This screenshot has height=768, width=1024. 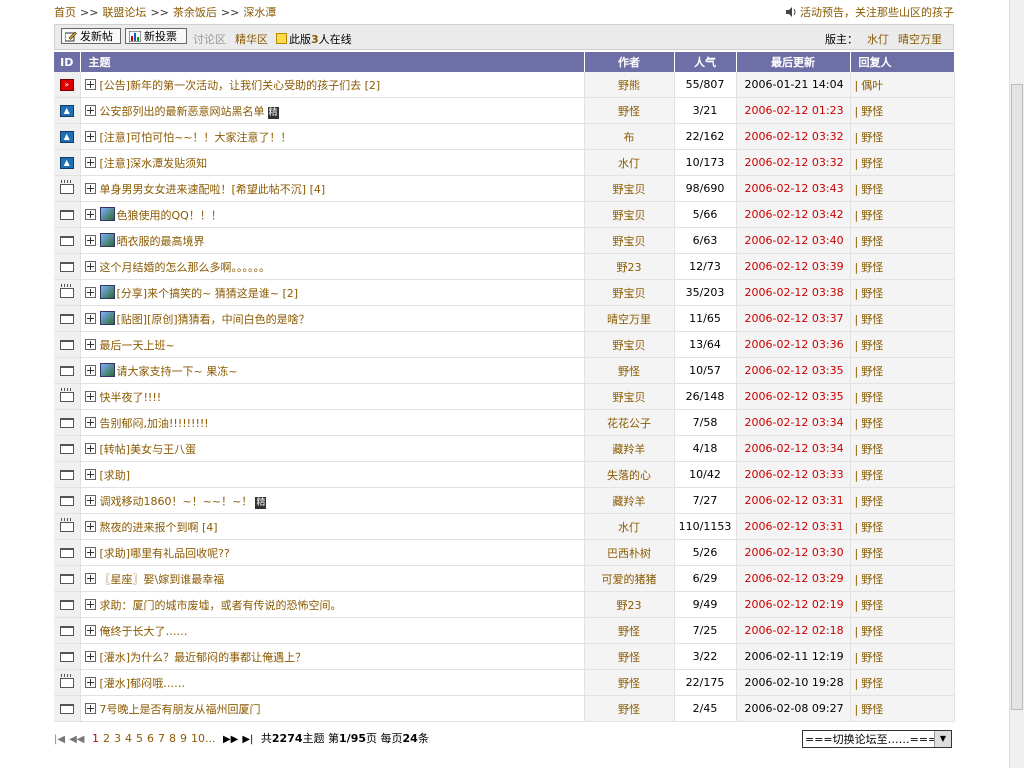 What do you see at coordinates (209, 39) in the screenshot?
I see `discussion-area-link: 讨论区` at bounding box center [209, 39].